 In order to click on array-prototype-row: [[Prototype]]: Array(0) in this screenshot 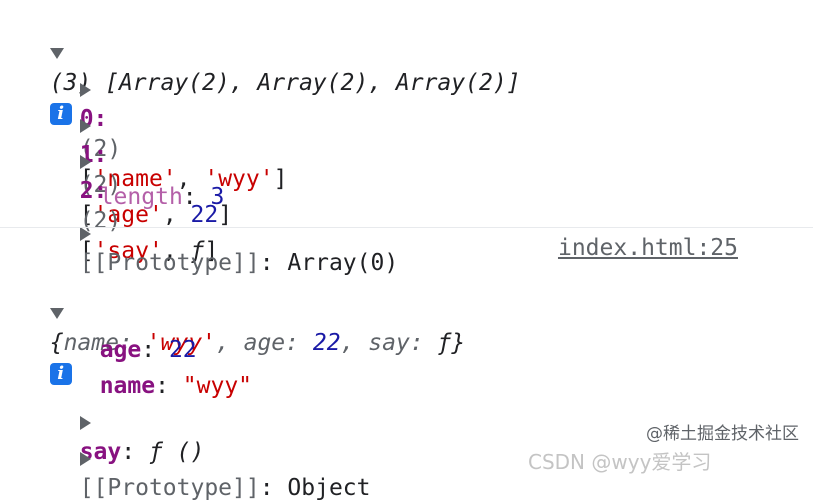, I will do `click(225, 233)`.